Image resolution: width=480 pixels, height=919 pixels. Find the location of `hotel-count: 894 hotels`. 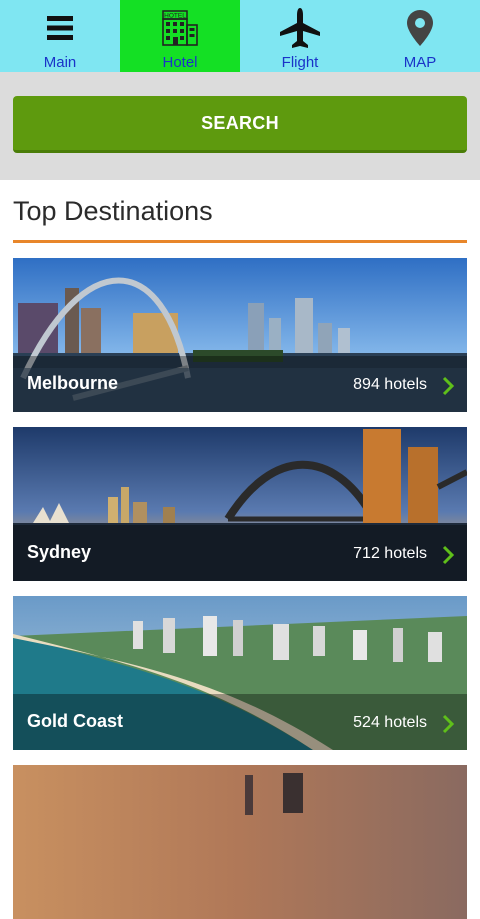

hotel-count: 894 hotels is located at coordinates (390, 384).